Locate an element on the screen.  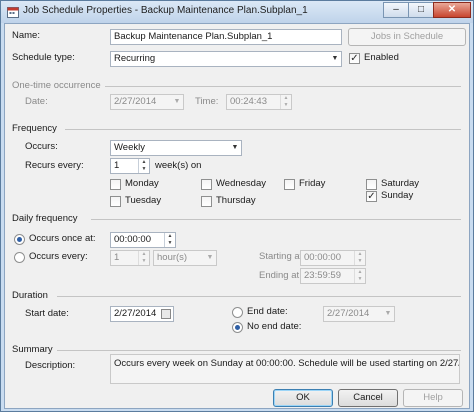
occurs-once-radio is located at coordinates (19, 239).